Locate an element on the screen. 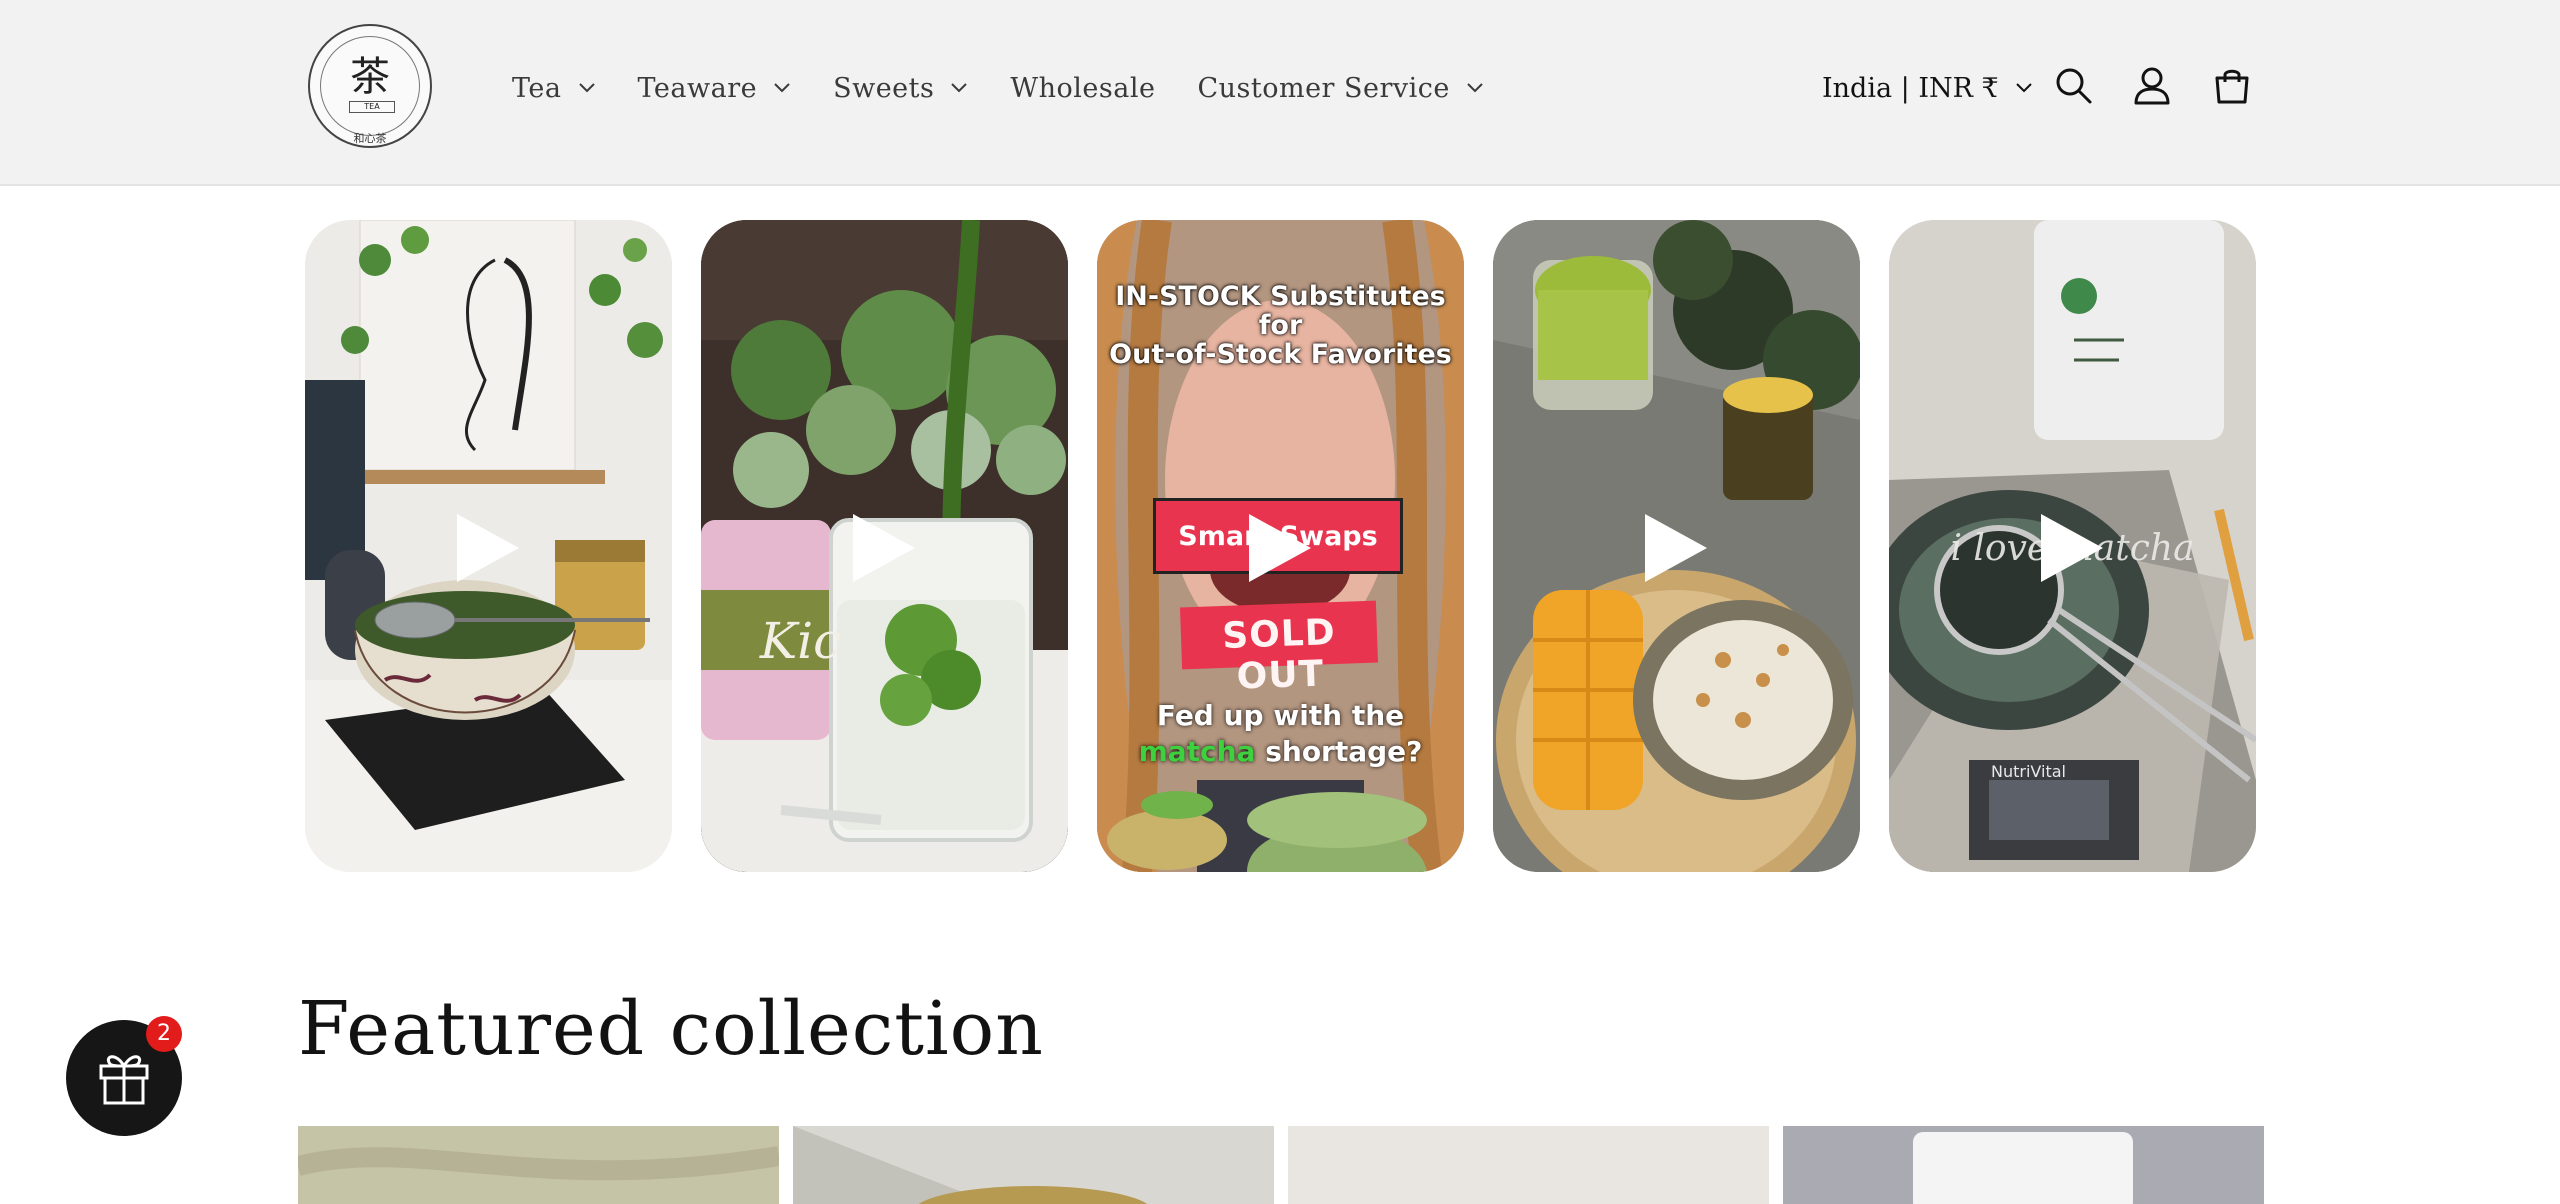 The height and width of the screenshot is (1204, 2560). question-line-2: matcha shortage? is located at coordinates (1280, 752).